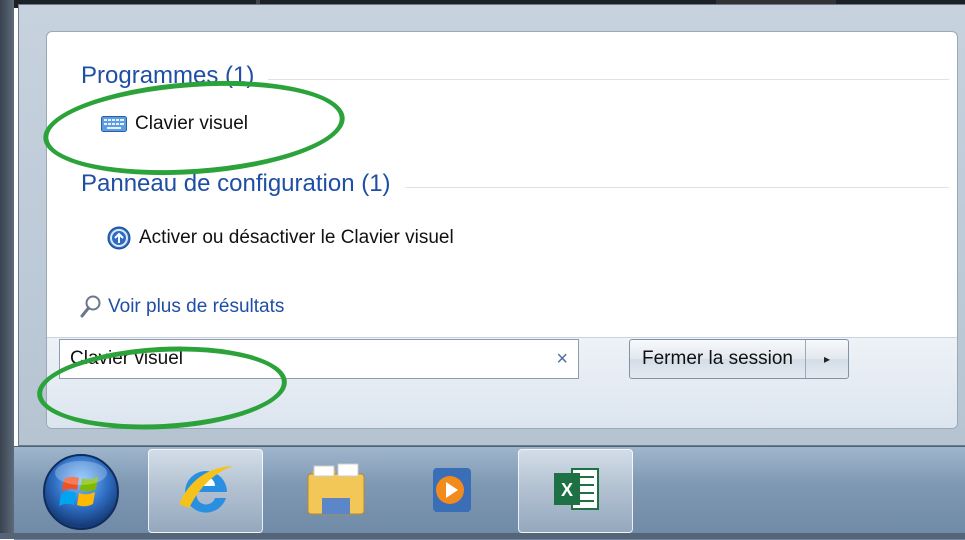 The width and height of the screenshot is (965, 540). I want to click on result-clavier-visuel: Clavier visuel, so click(174, 124).